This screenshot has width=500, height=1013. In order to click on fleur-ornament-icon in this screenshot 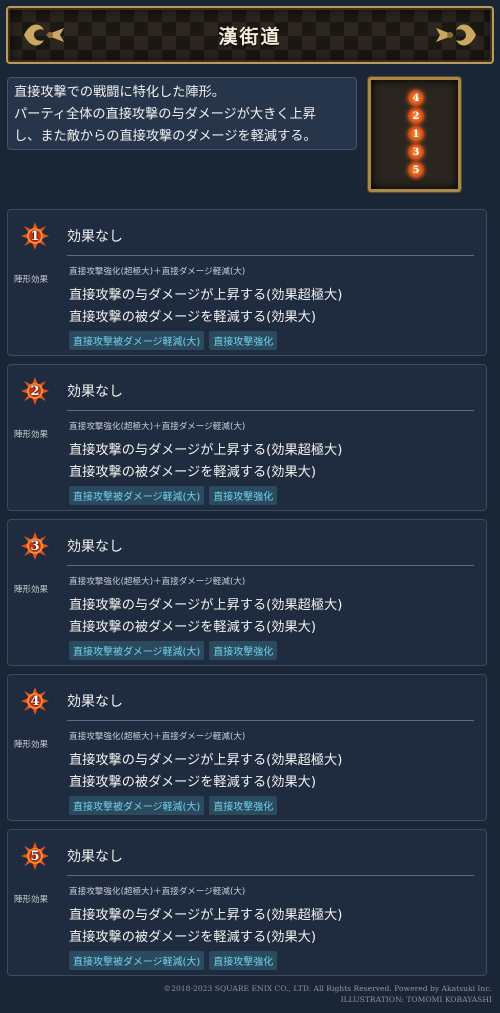, I will do `click(456, 35)`.